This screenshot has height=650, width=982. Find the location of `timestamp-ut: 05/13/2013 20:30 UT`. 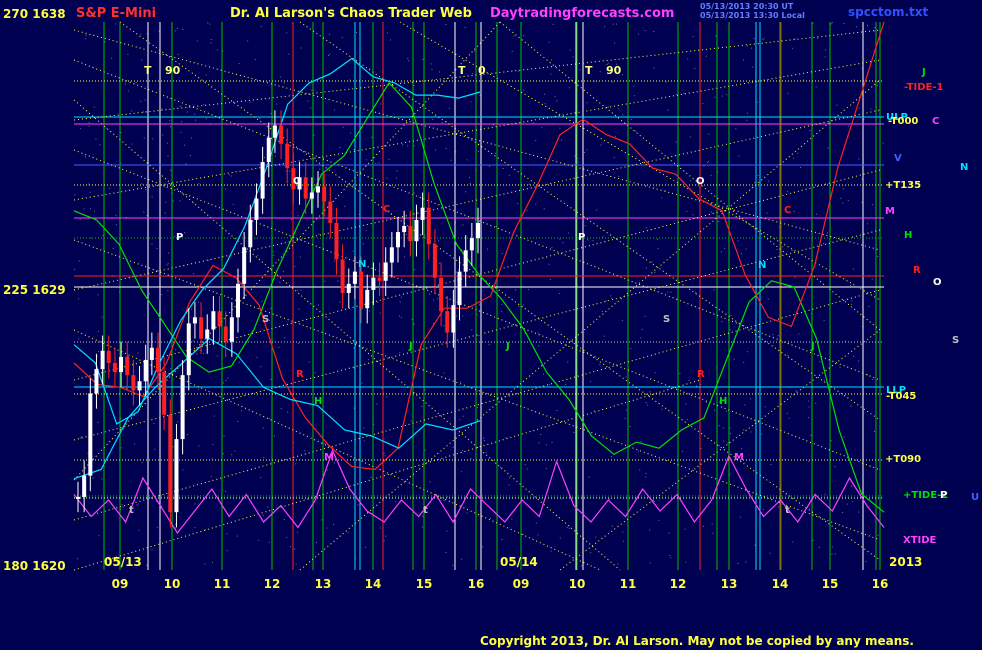

timestamp-ut: 05/13/2013 20:30 UT is located at coordinates (747, 6).